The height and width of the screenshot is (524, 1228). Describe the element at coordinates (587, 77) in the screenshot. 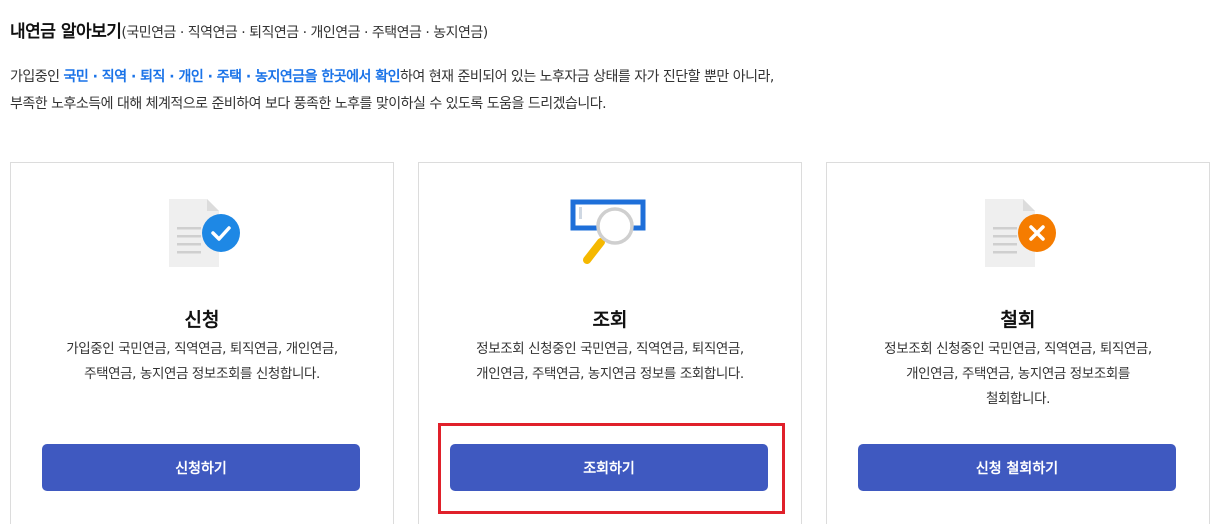

I see `intro-suffix: 하여 현재 준비되어 있는 노후자금 상태를 자가 진단할 뿐만 아니라,` at that location.